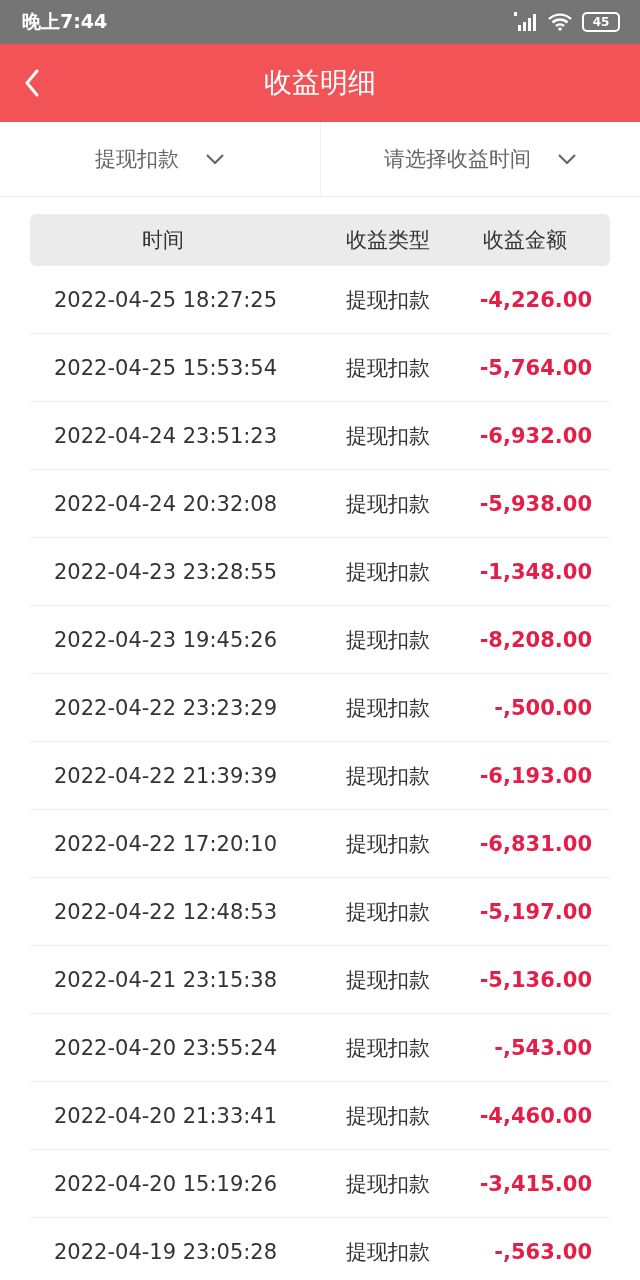  What do you see at coordinates (166, 435) in the screenshot?
I see `time-cell-text: 2022-04-24 23:51:23` at bounding box center [166, 435].